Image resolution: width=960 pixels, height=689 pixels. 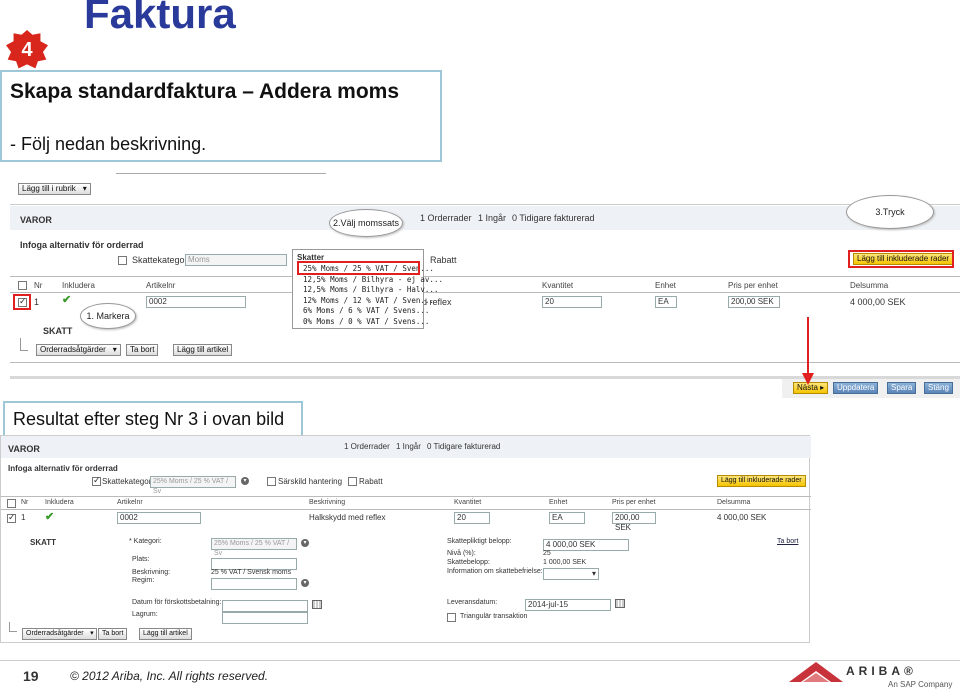 What do you see at coordinates (27, 49) in the screenshot?
I see `step-badge: 4` at bounding box center [27, 49].